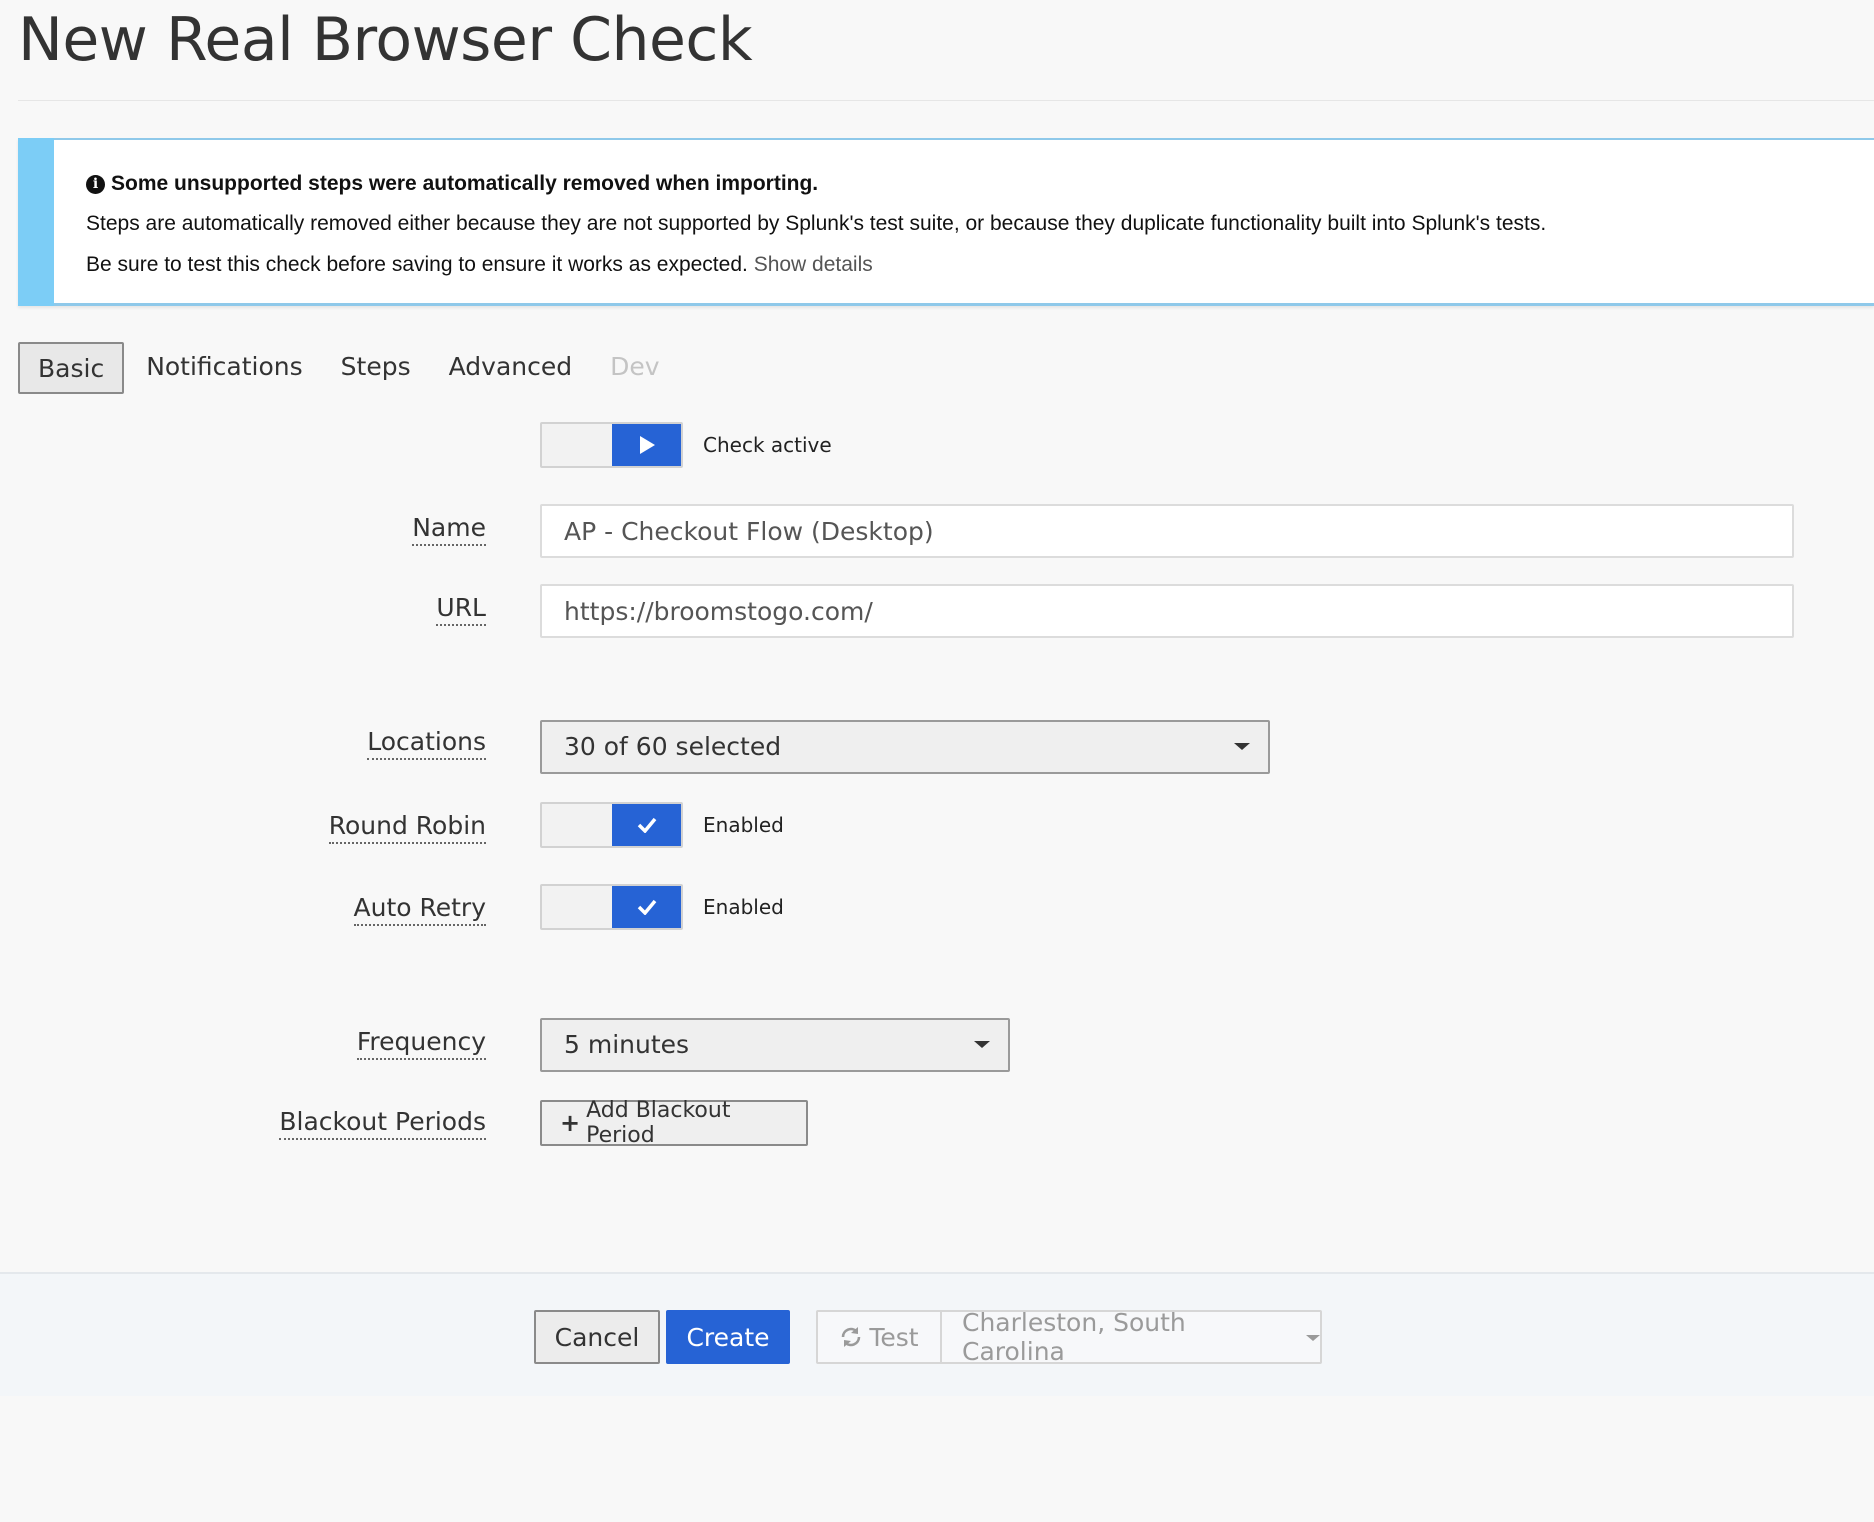 Image resolution: width=1874 pixels, height=1522 pixels. Describe the element at coordinates (813, 264) in the screenshot. I see `show-details-link: Show details` at that location.